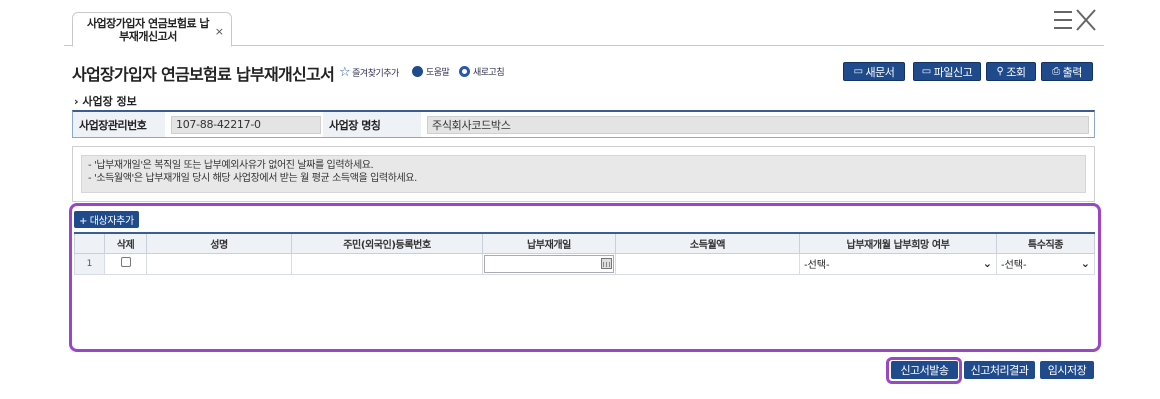  What do you see at coordinates (105, 101) in the screenshot?
I see `section-title: › 사업장 정보` at bounding box center [105, 101].